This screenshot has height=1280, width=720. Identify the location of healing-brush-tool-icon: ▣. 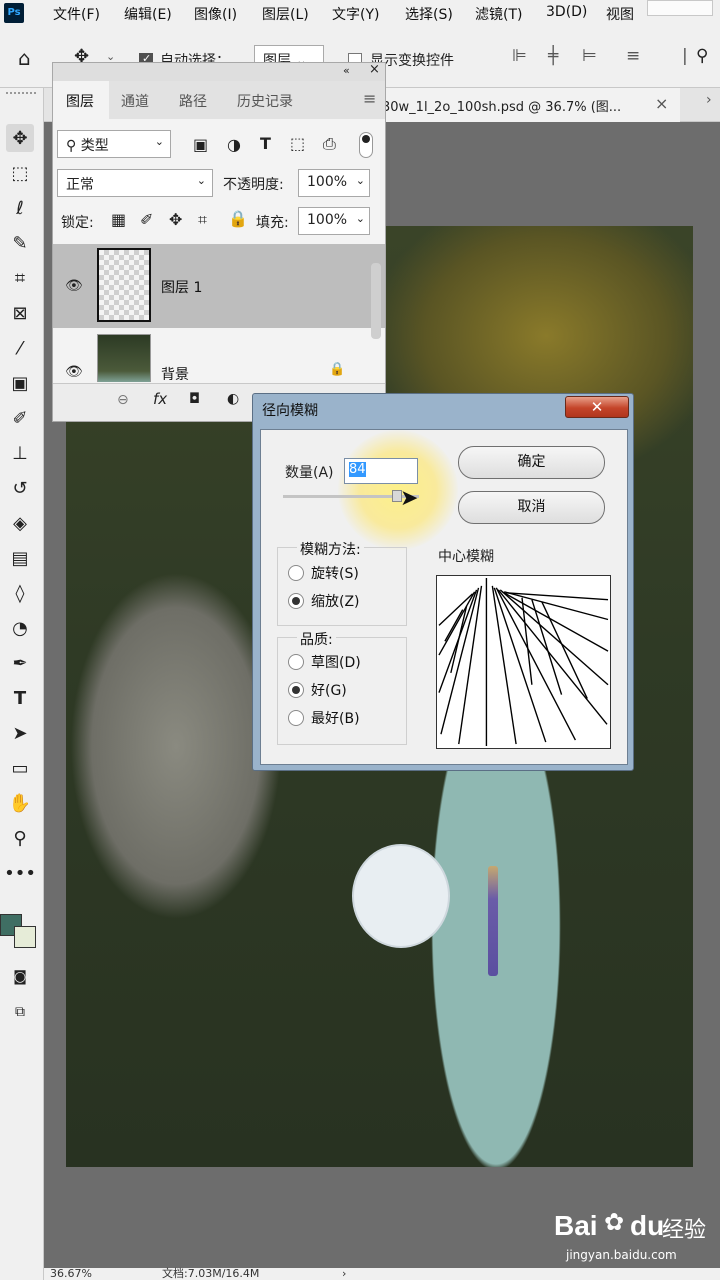
(20, 383).